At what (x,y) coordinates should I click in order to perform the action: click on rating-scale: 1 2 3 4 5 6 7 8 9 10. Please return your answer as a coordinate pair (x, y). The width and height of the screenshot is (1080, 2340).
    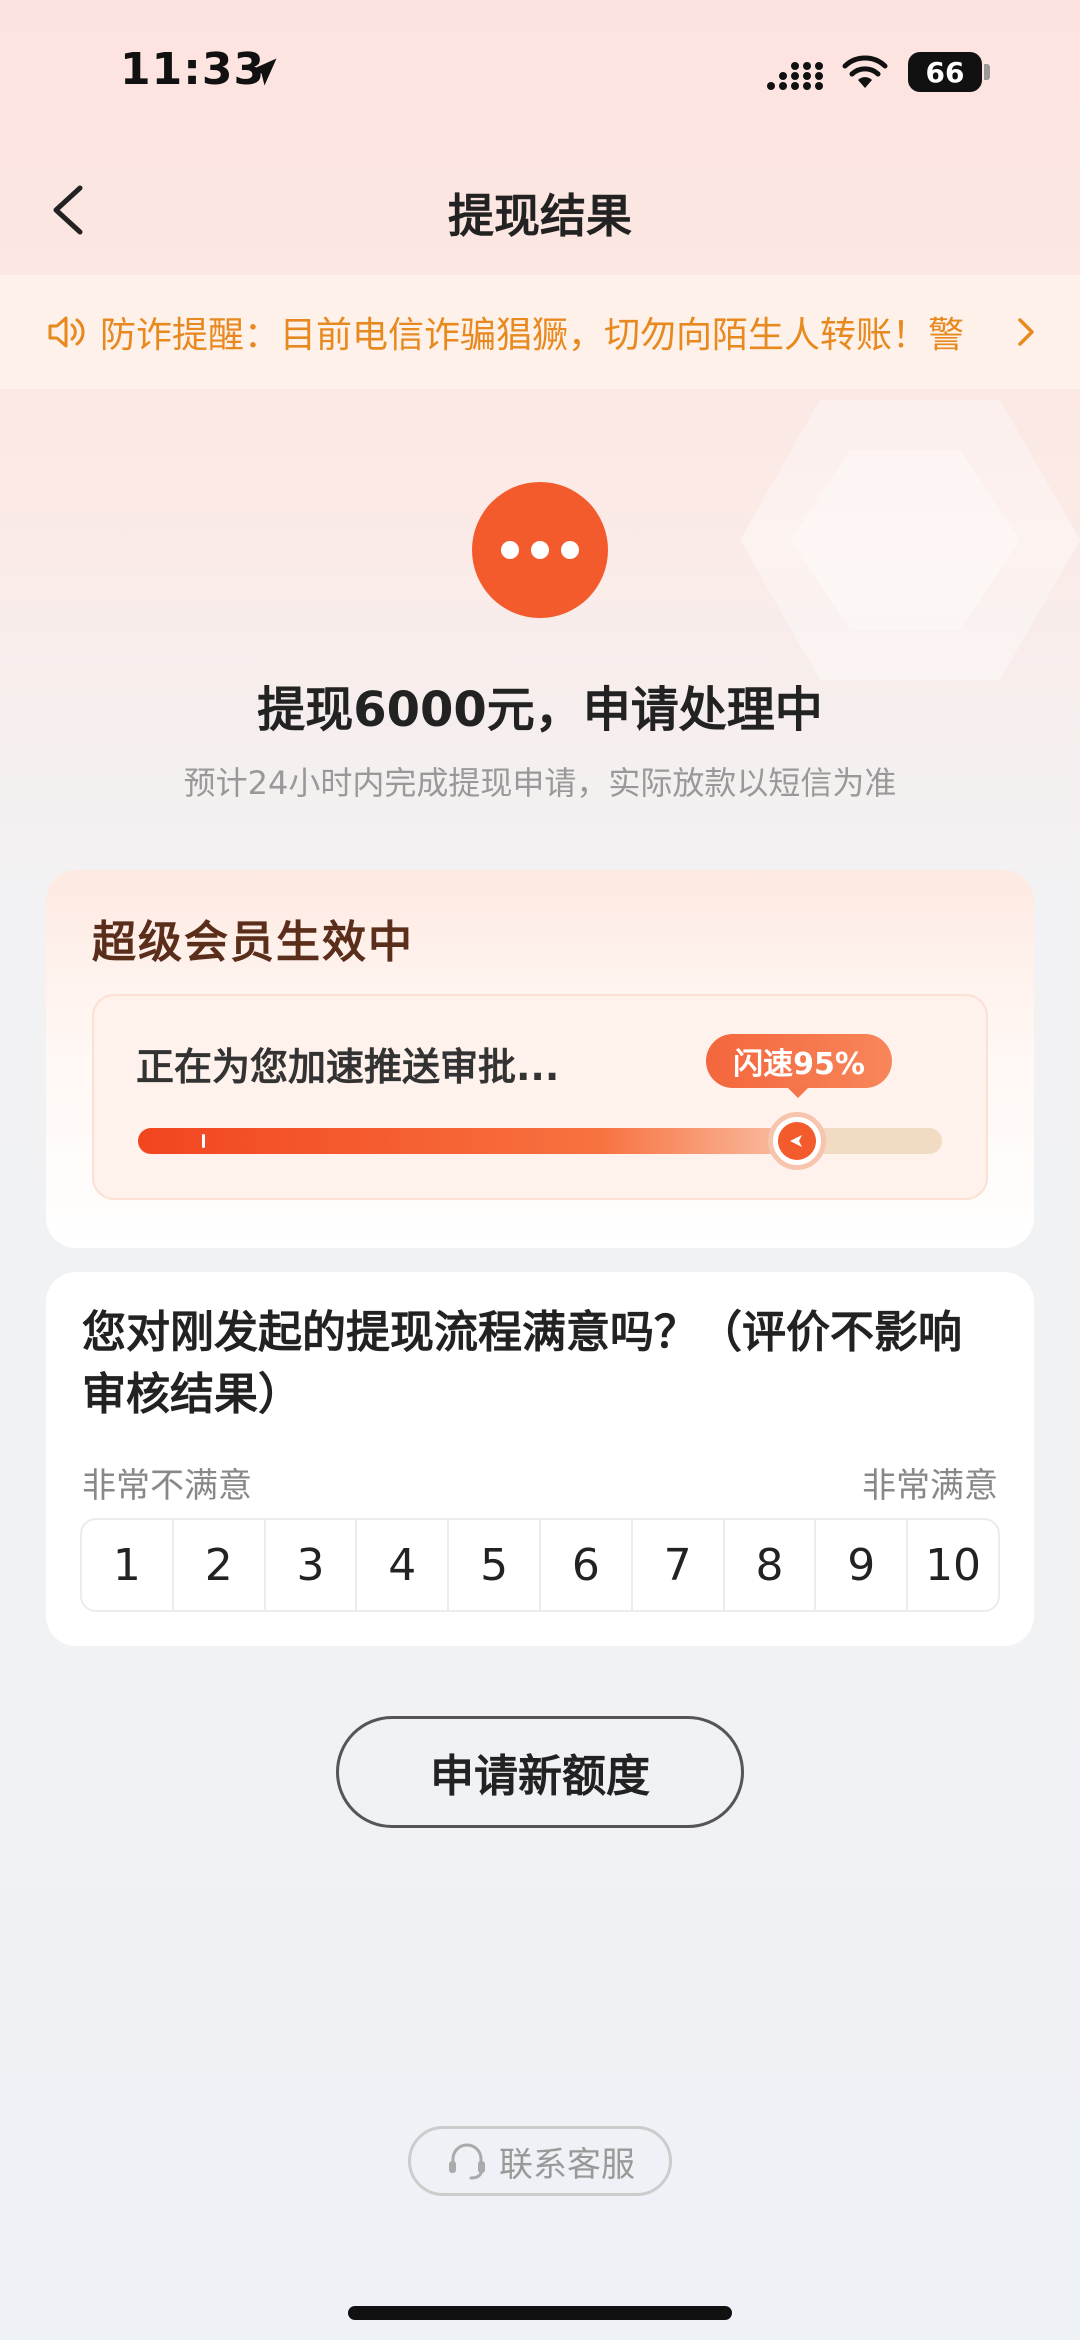
    Looking at the image, I should click on (540, 1565).